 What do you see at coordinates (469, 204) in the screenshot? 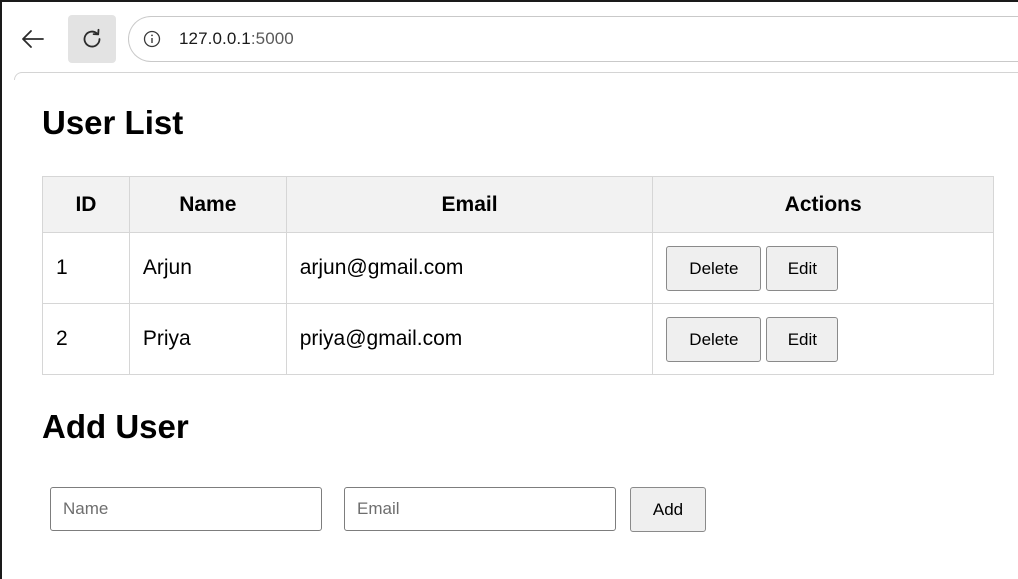
I see `column-header-email: Email` at bounding box center [469, 204].